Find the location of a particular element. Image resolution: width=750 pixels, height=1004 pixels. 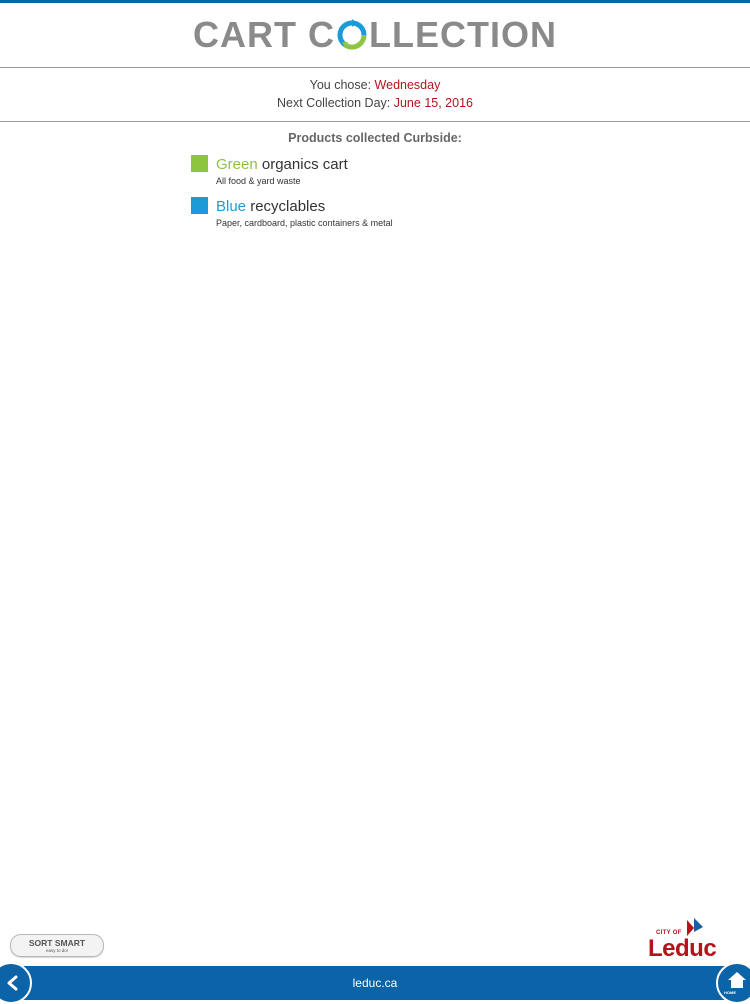

chosen-day-label: You chose: is located at coordinates (340, 85).